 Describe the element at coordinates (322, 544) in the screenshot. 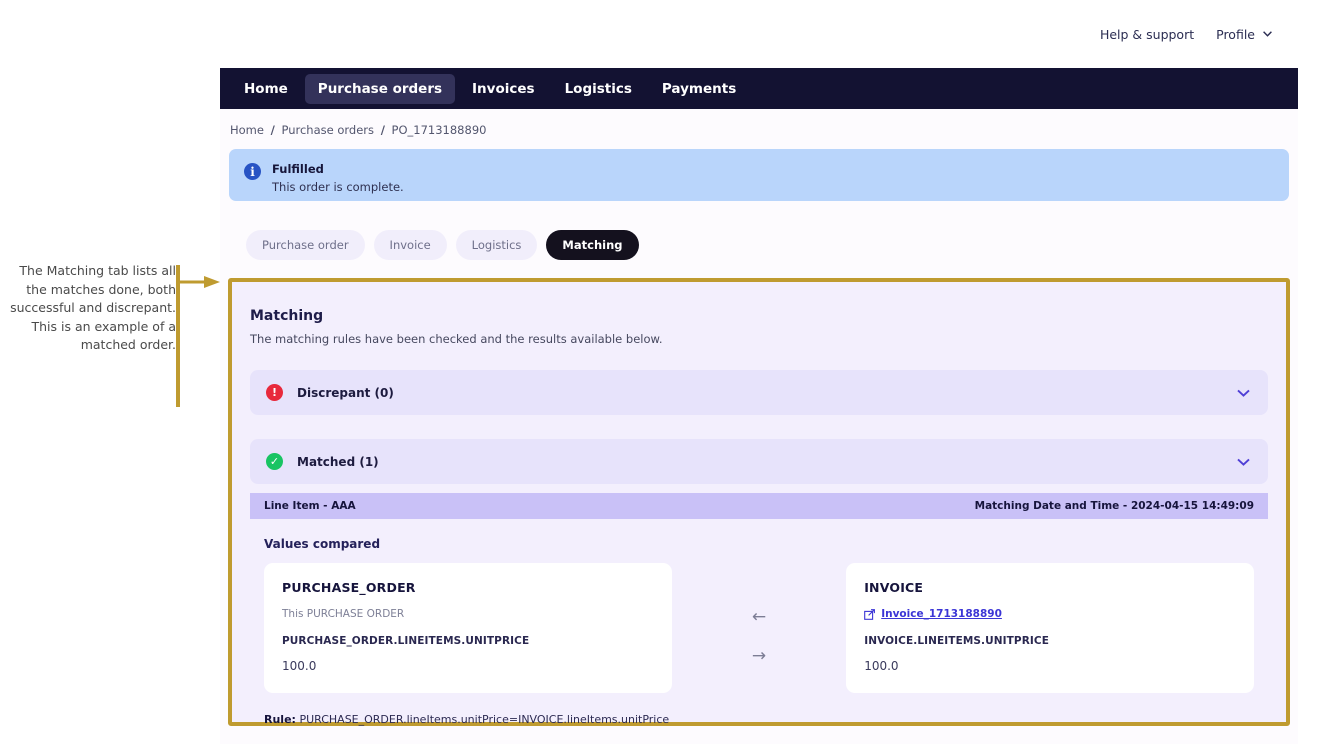

I see `values-compared-label: Values compared` at that location.